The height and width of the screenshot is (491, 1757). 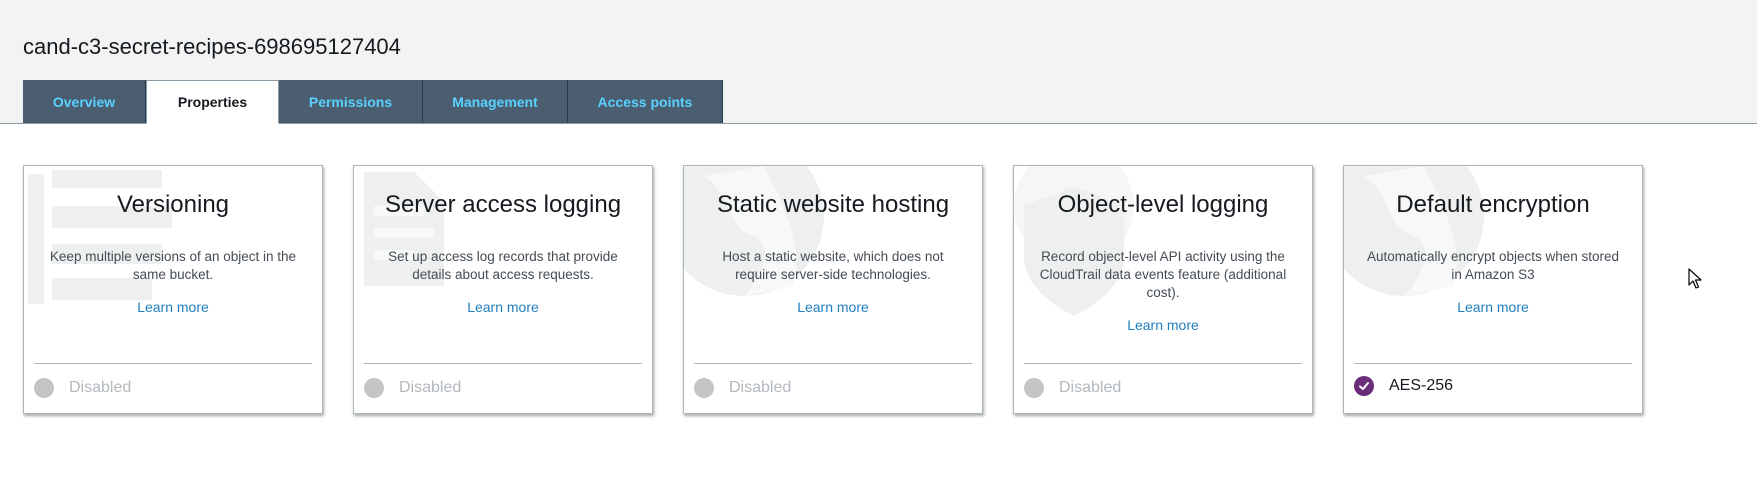 I want to click on mouse-cursor-icon, so click(x=1695, y=278).